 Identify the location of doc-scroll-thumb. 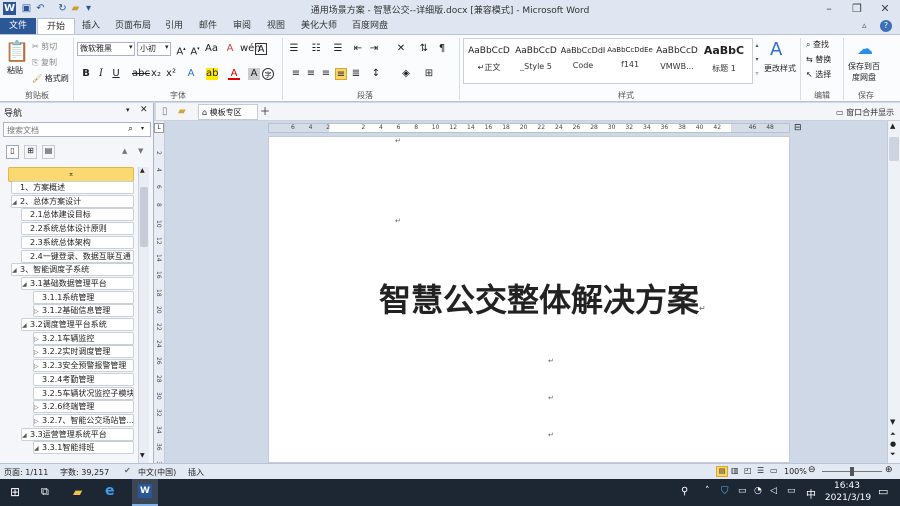
(894, 149).